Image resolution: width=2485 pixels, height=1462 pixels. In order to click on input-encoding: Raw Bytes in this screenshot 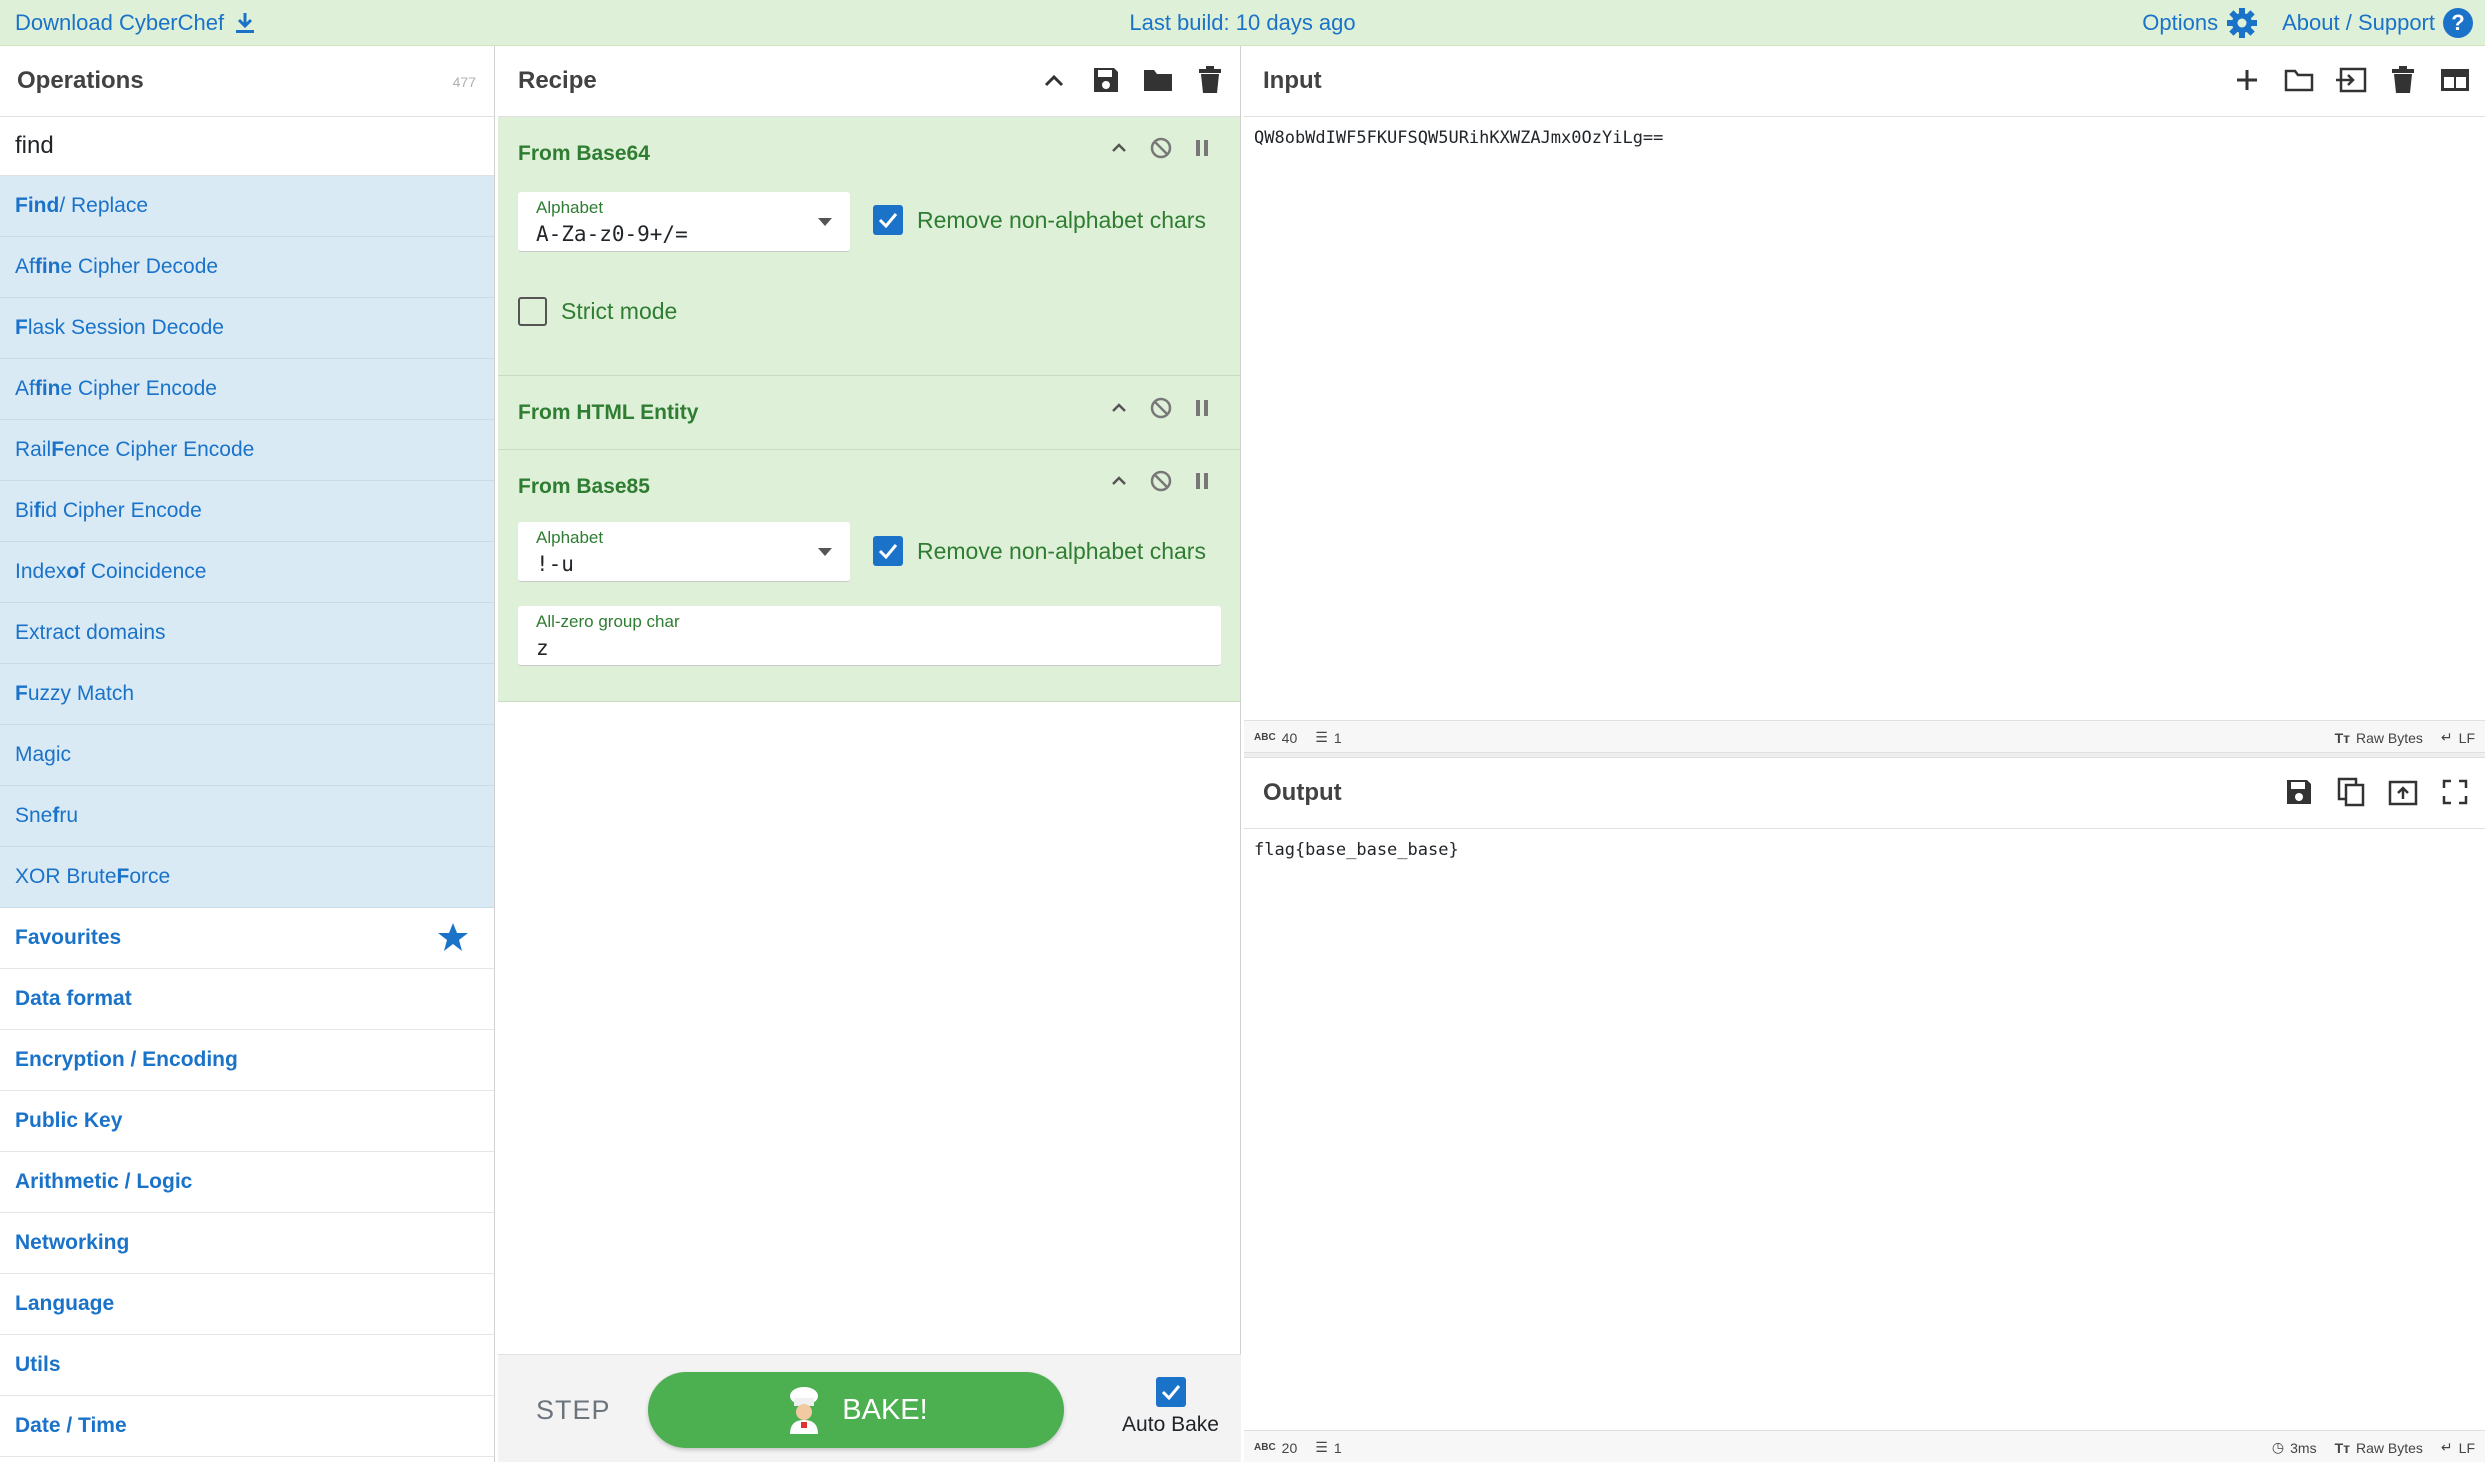, I will do `click(2389, 738)`.